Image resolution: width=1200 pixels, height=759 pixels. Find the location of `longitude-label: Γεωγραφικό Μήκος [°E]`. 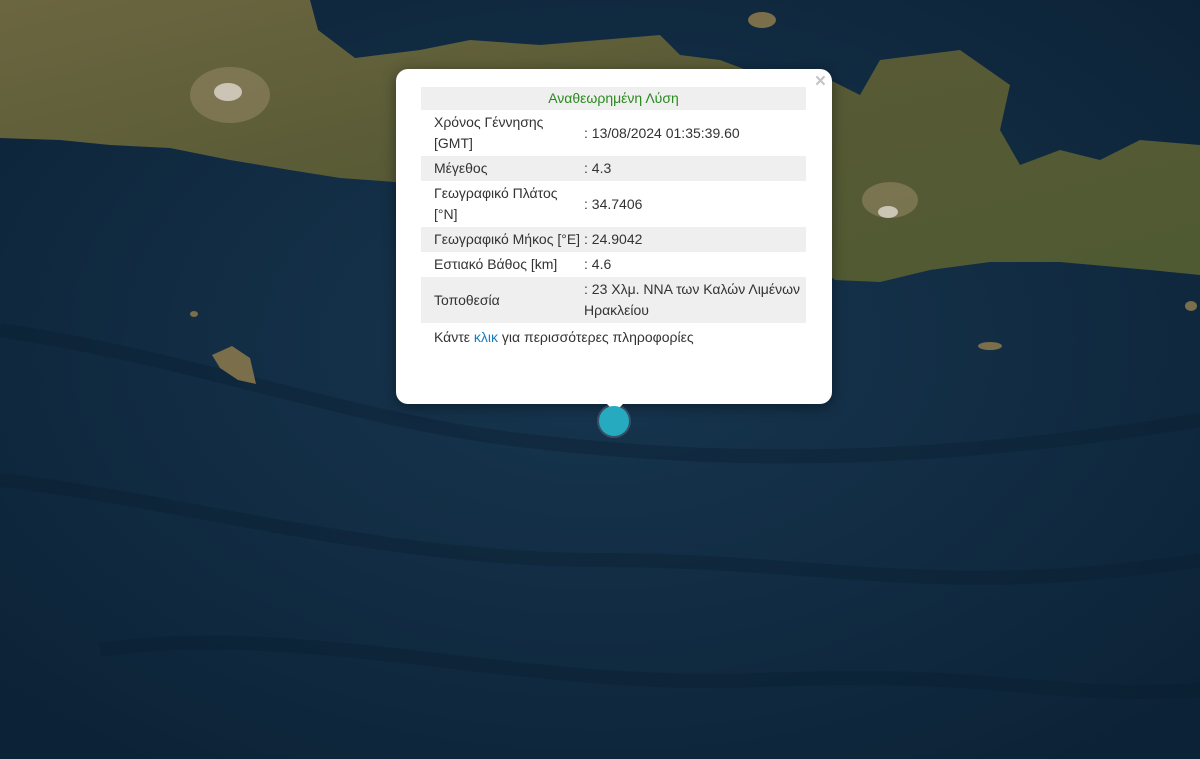

longitude-label: Γεωγραφικό Μήκος [°E] is located at coordinates (507, 239).